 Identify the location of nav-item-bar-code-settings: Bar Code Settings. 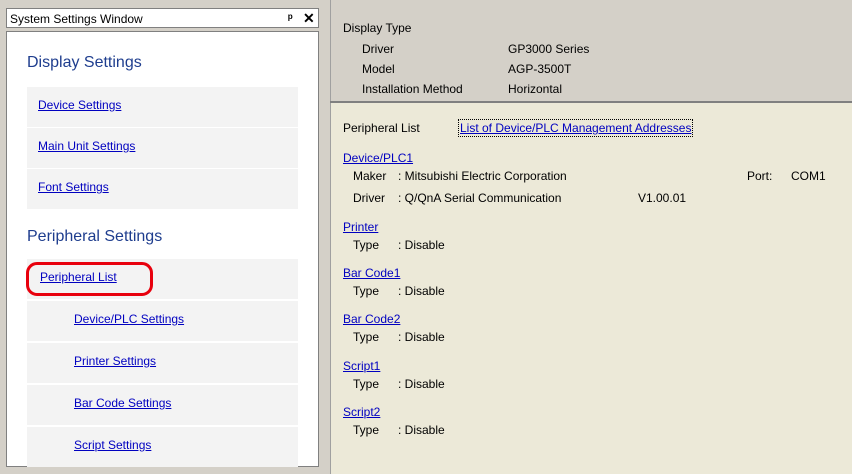
(162, 405).